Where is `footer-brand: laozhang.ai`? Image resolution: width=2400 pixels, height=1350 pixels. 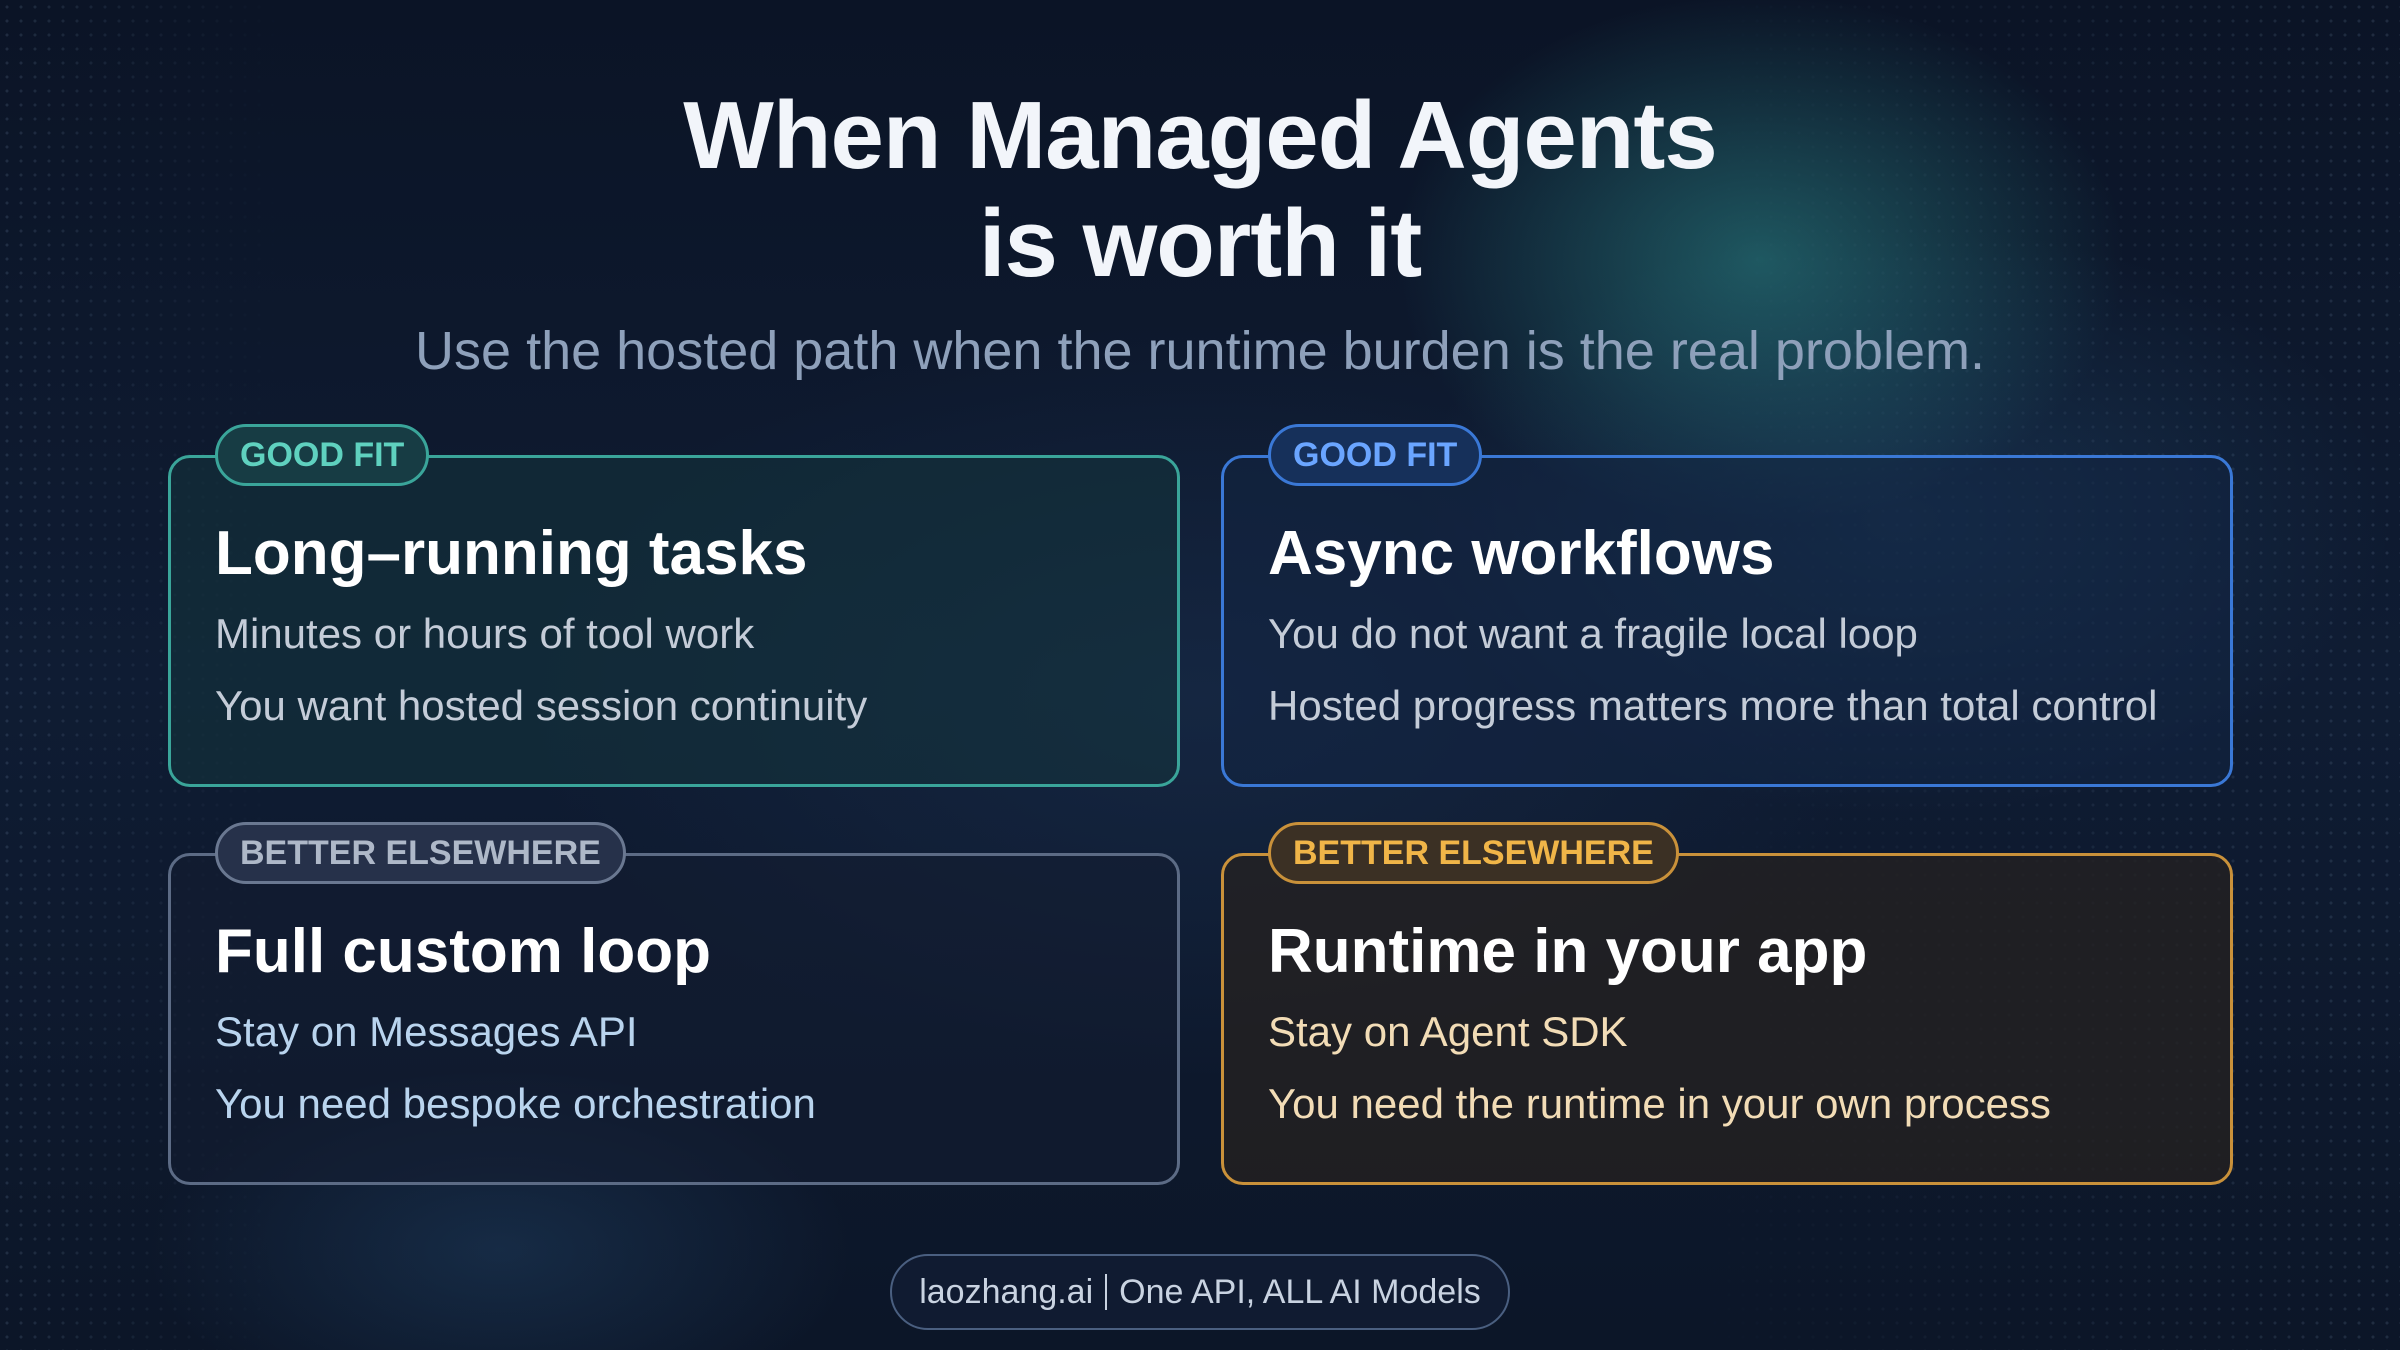
footer-brand: laozhang.ai is located at coordinates (1006, 1292).